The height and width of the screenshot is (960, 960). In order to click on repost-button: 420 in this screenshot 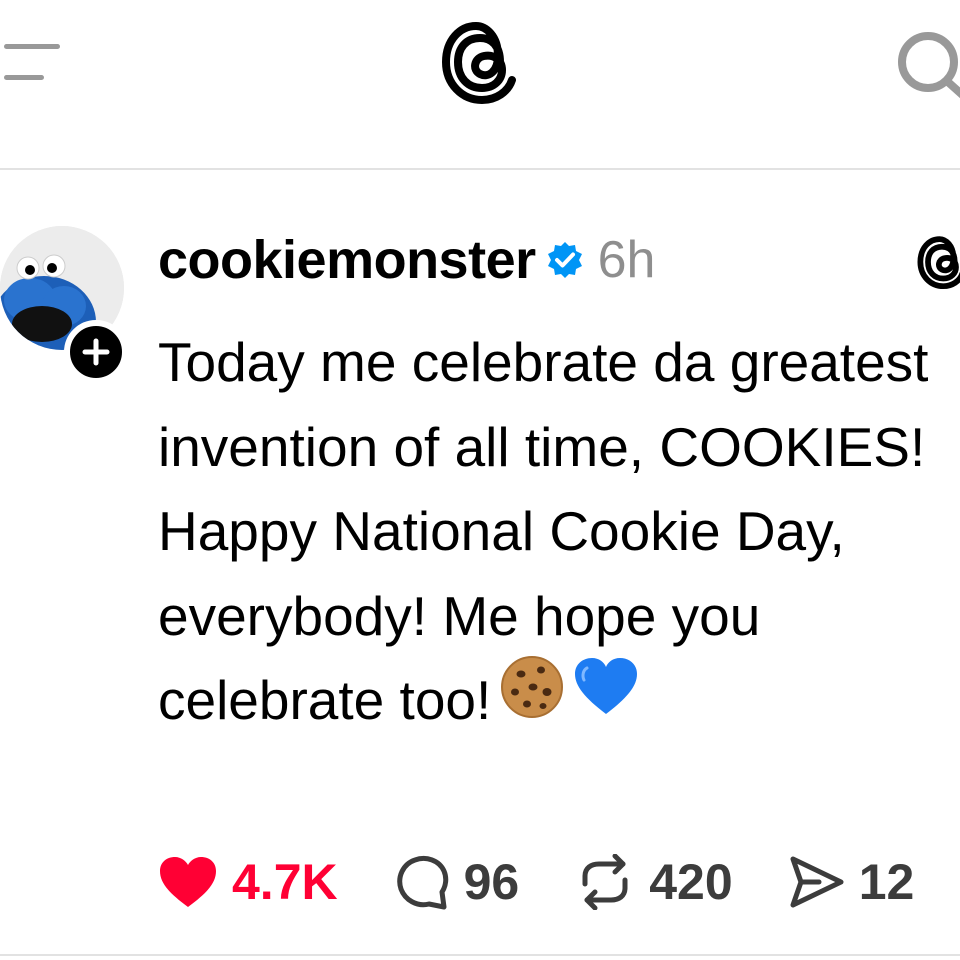, I will do `click(654, 882)`.